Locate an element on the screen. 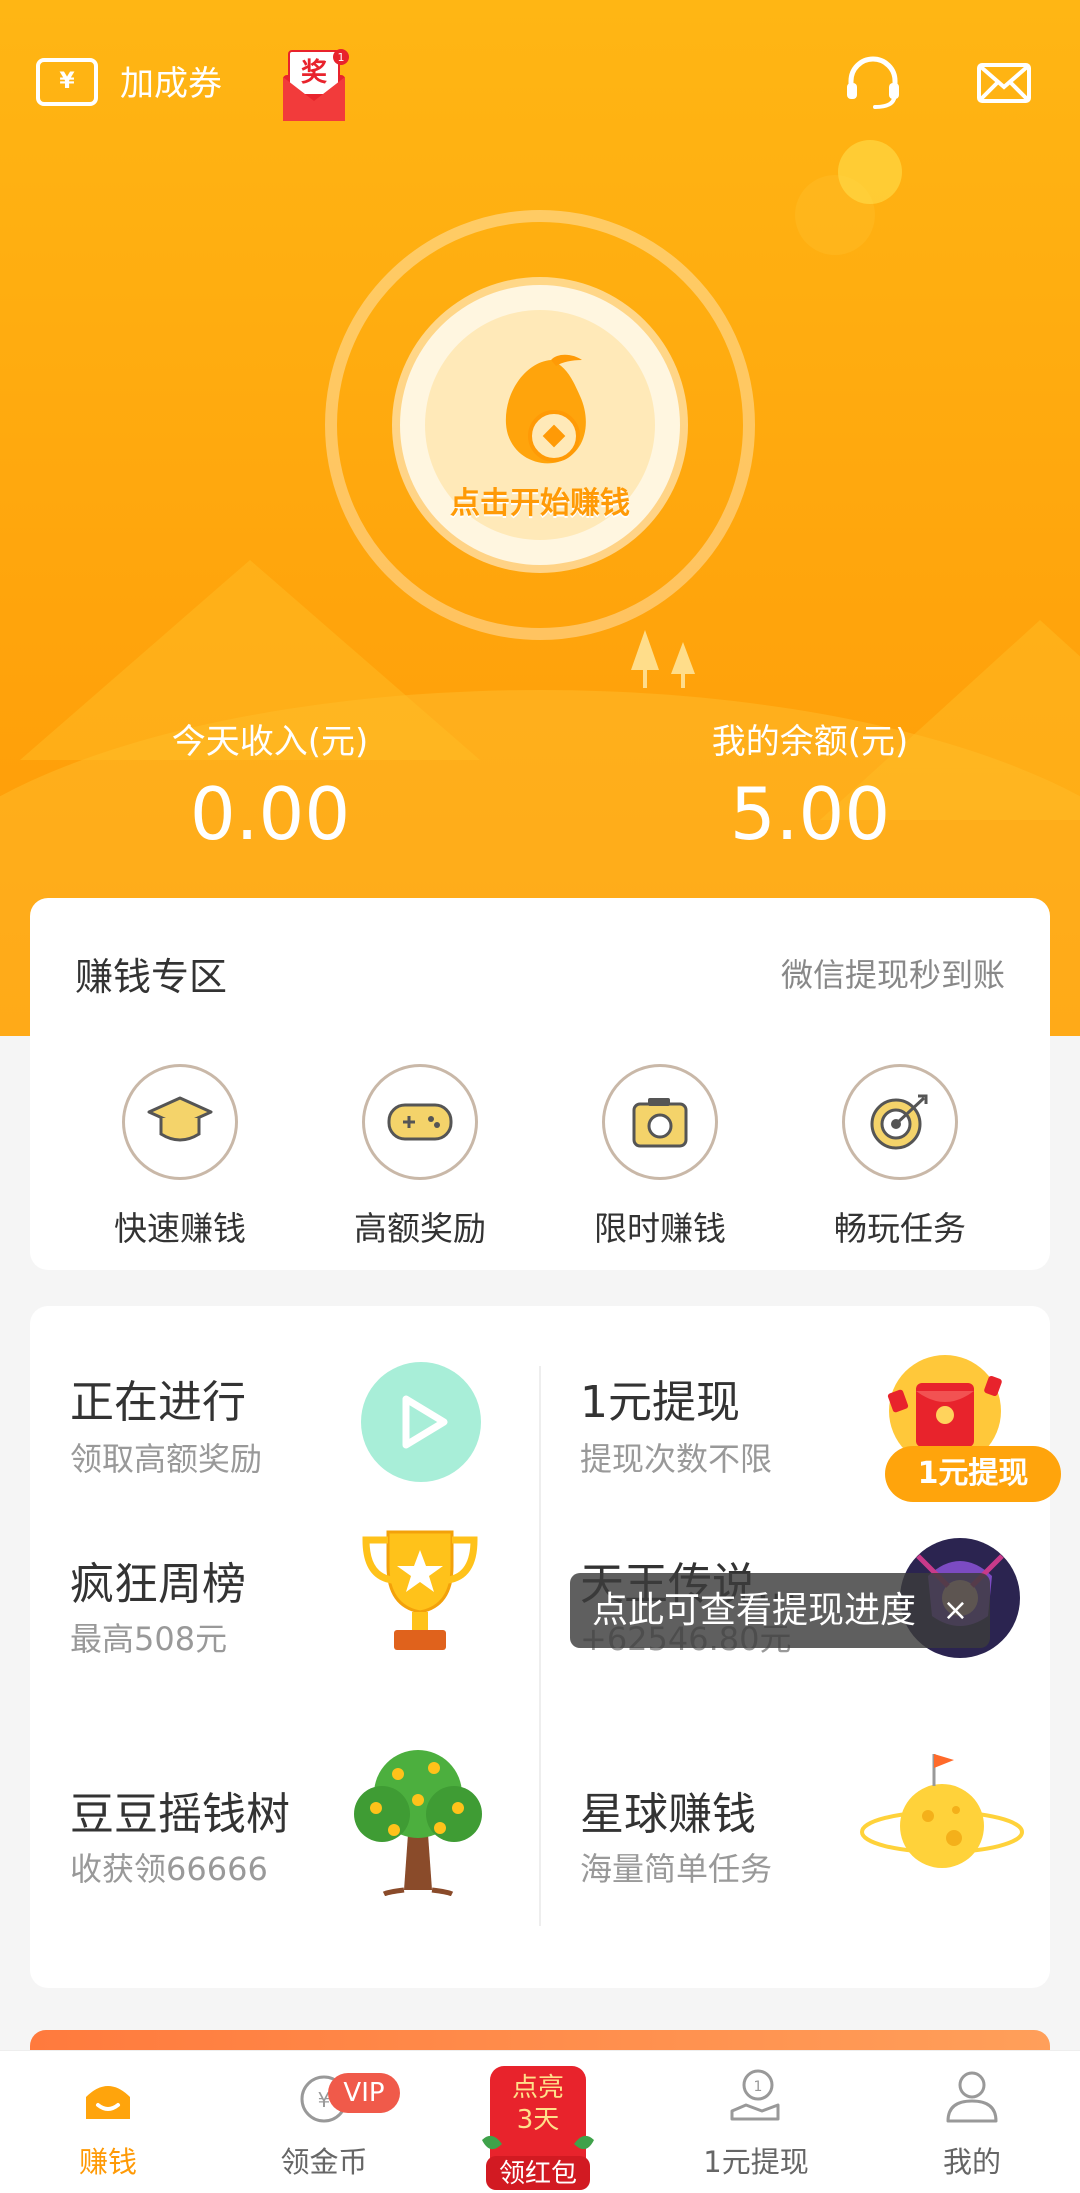 The height and width of the screenshot is (2193, 1080). grid-item-title: 疯狂周榜 is located at coordinates (158, 1584).